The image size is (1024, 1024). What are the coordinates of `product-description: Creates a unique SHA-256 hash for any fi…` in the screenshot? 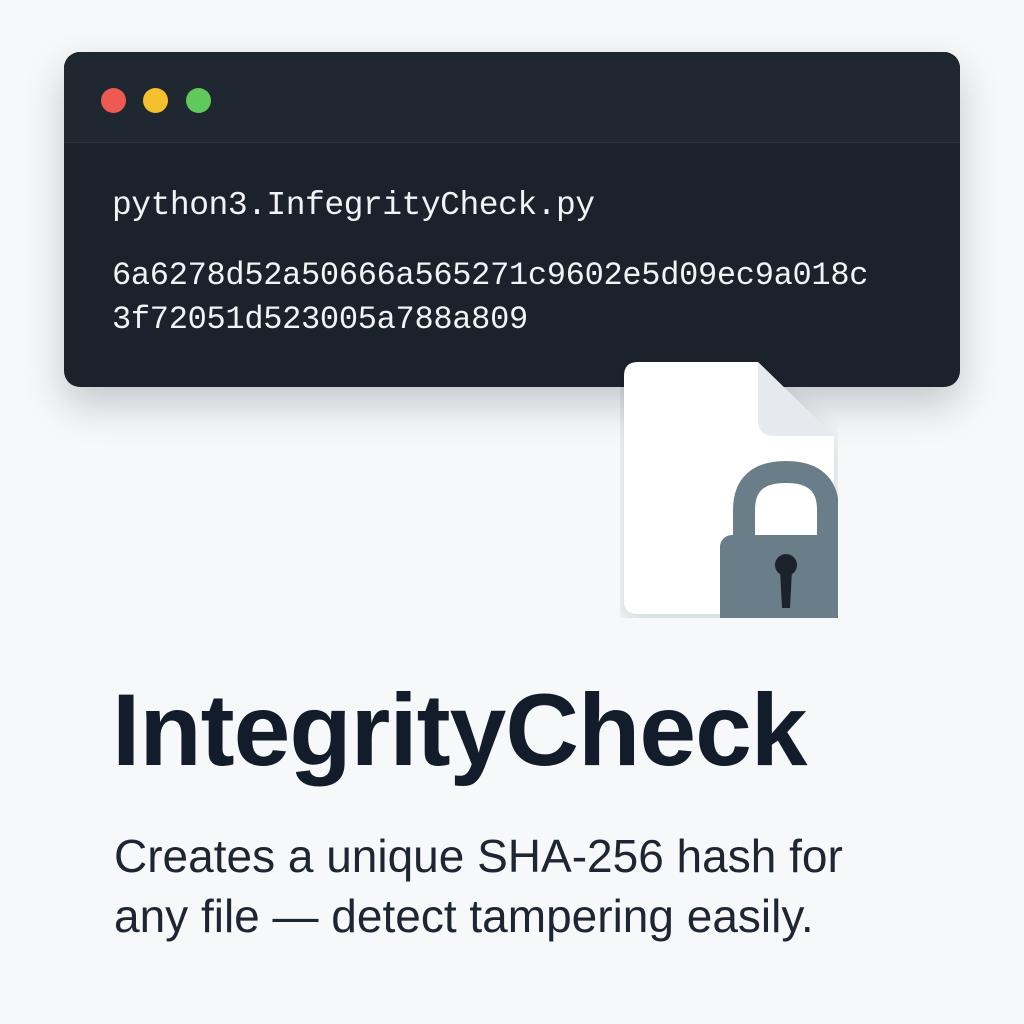 It's located at (554, 886).